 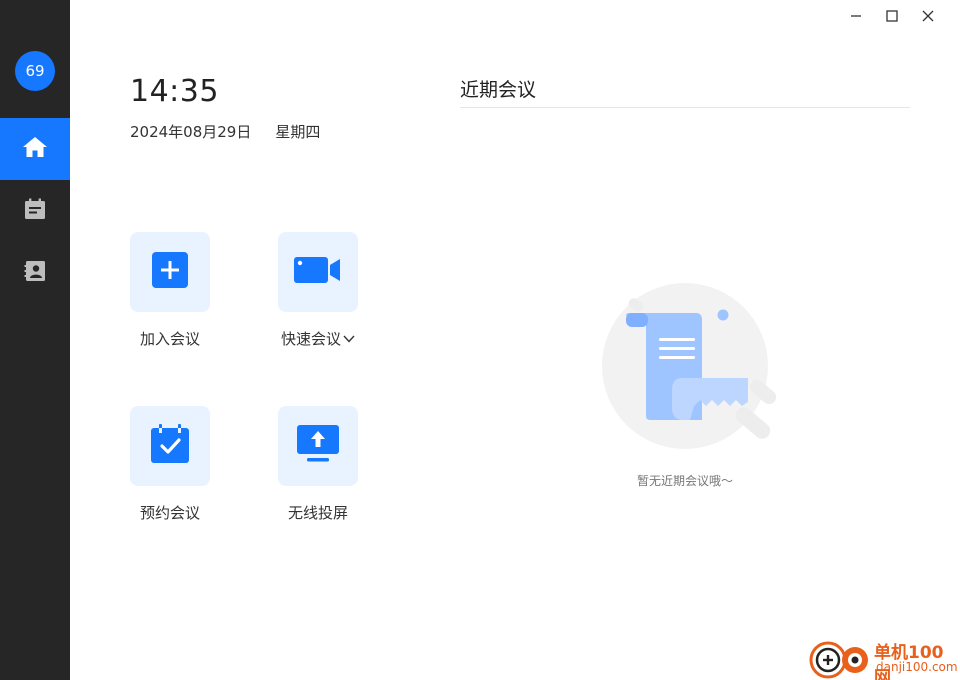 I want to click on screen-cast-label: 无线投屏, so click(x=318, y=512).